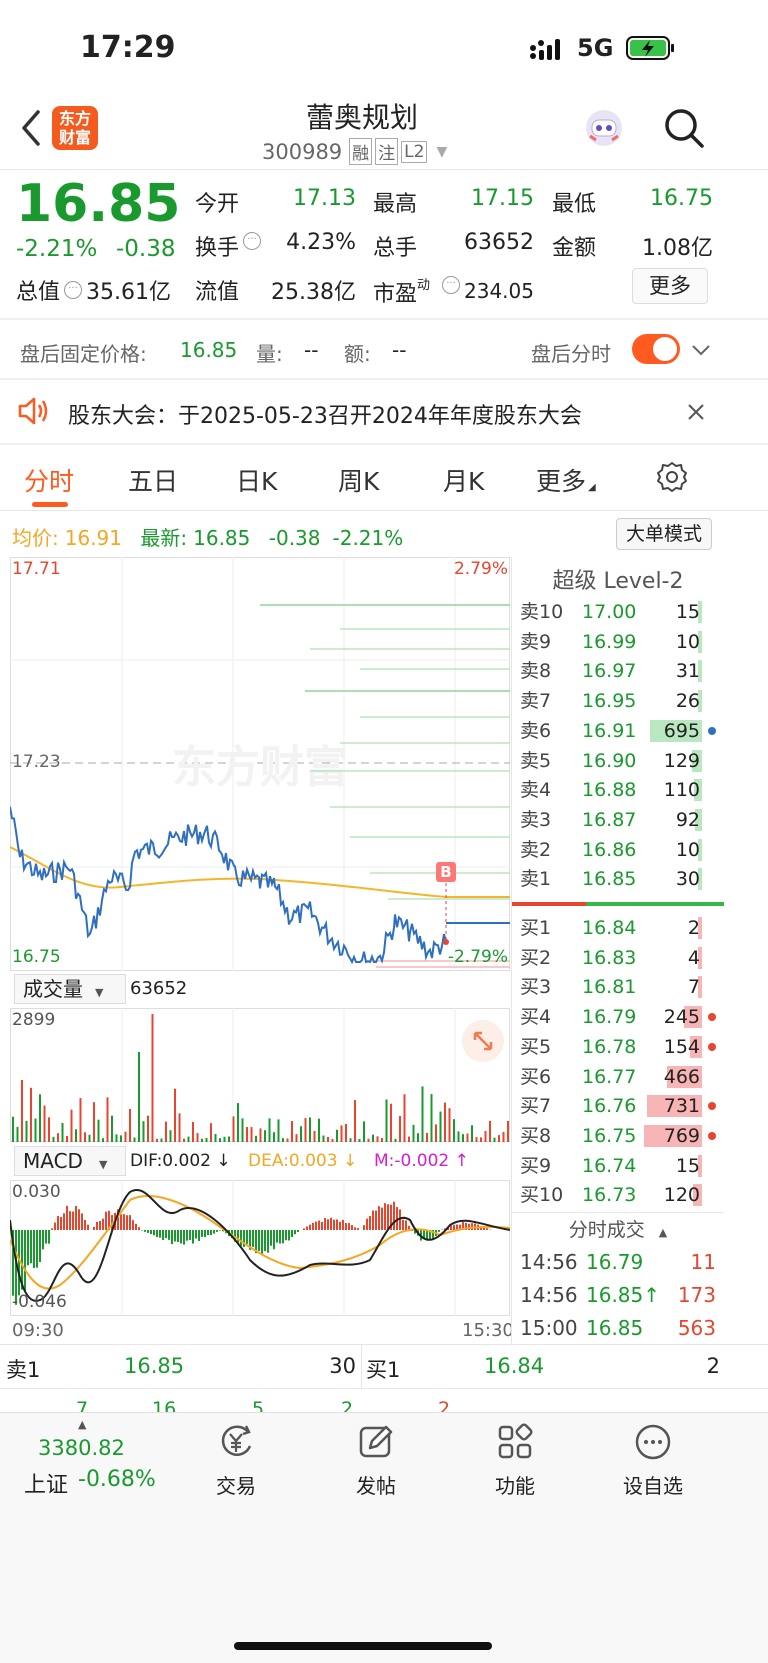  Describe the element at coordinates (618, 642) in the screenshot. I see `ask-row: 卖9 16.99 10` at that location.